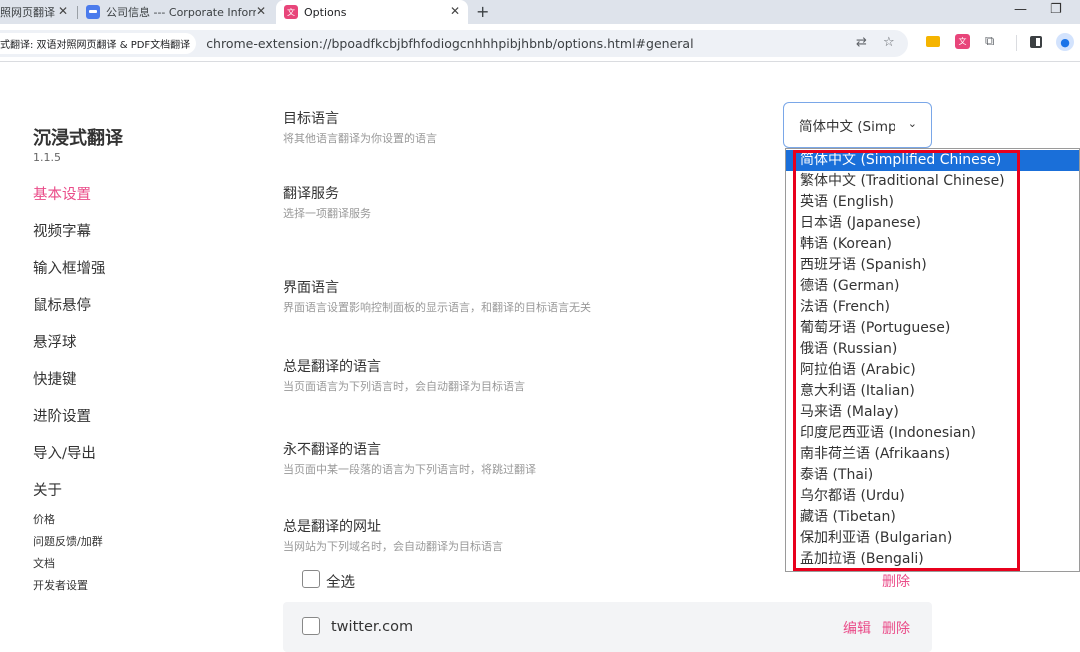  Describe the element at coordinates (27, 12) in the screenshot. I see `tab-title: 照网页翻译` at that location.